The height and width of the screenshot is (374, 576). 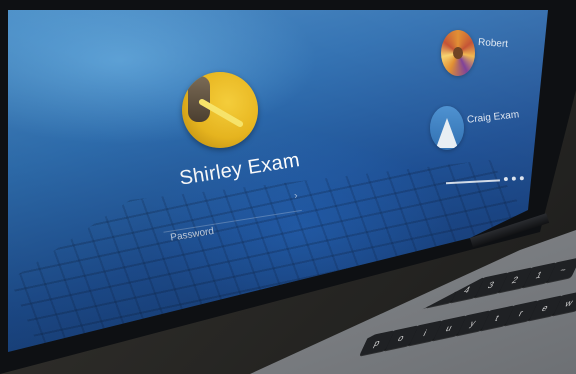 I want to click on guest-icon: e, so click(x=154, y=347).